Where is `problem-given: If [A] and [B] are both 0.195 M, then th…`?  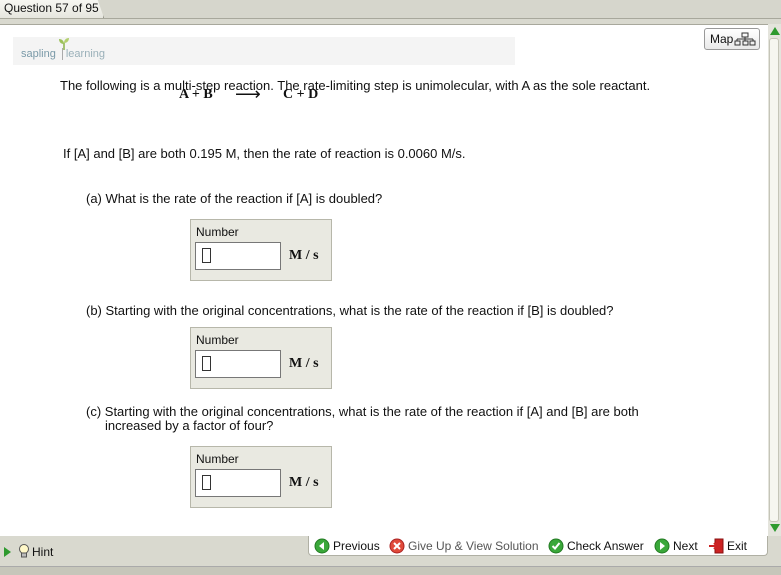 problem-given: If [A] and [B] are both 0.195 M, then th… is located at coordinates (264, 153).